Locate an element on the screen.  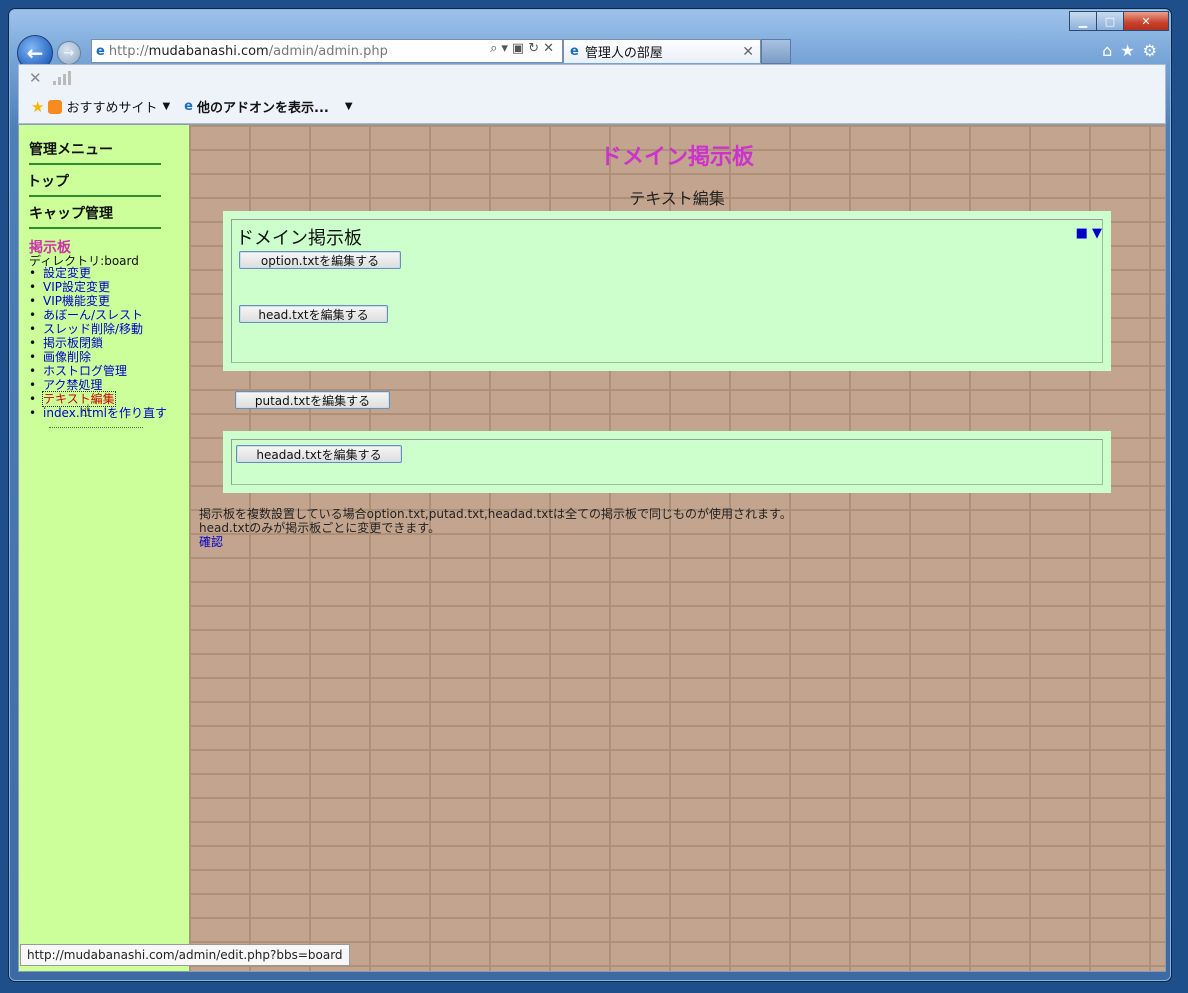
address-tools-icons: ⌕▾▣↻✕ is located at coordinates (524, 48).